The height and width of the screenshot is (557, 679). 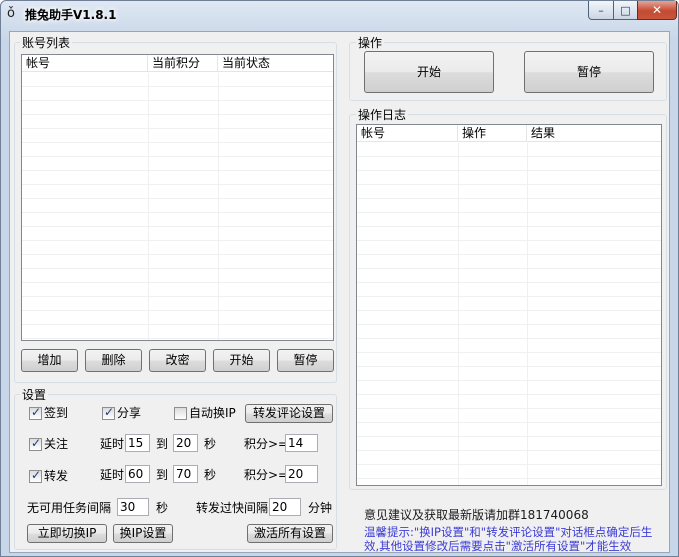 What do you see at coordinates (266, 475) in the screenshot?
I see `repost-points-label: 积分>=` at bounding box center [266, 475].